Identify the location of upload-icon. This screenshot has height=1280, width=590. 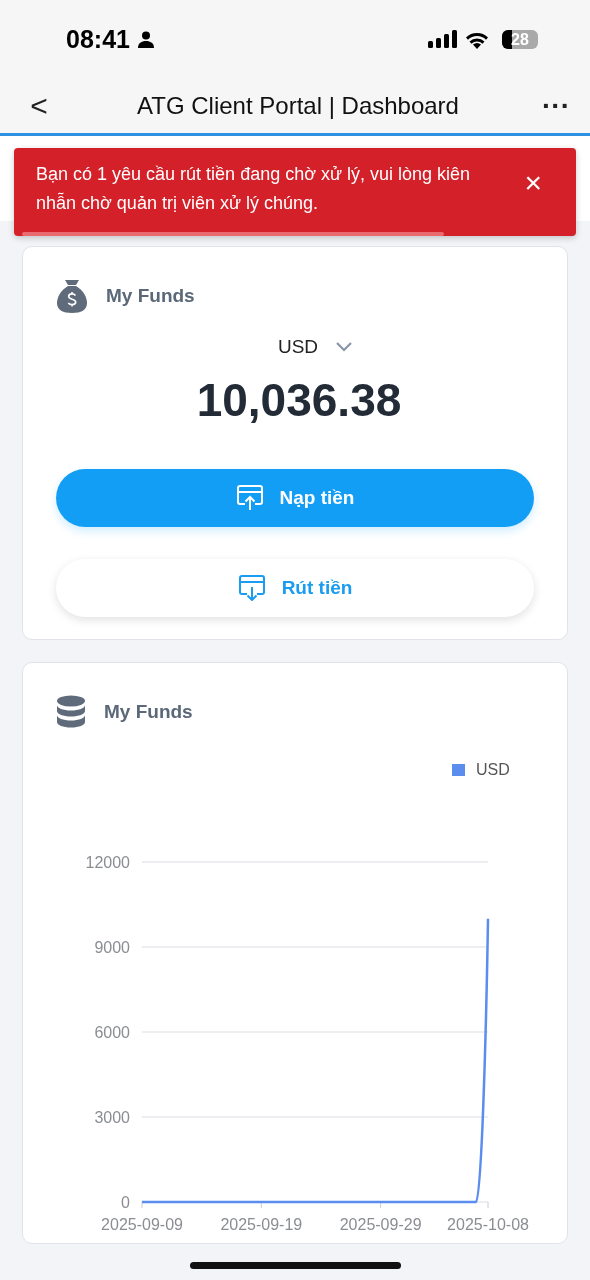
(249, 498).